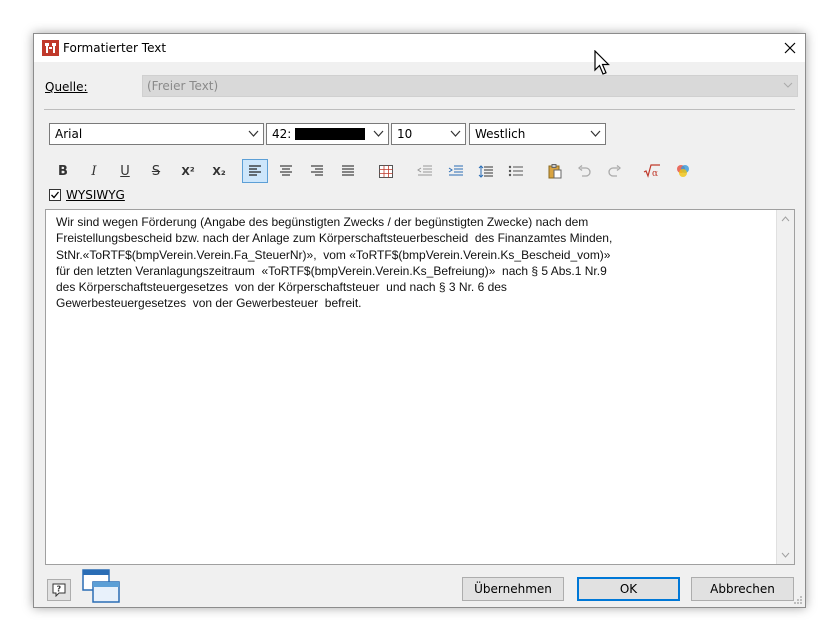  I want to click on checkmark-icon, so click(55, 195).